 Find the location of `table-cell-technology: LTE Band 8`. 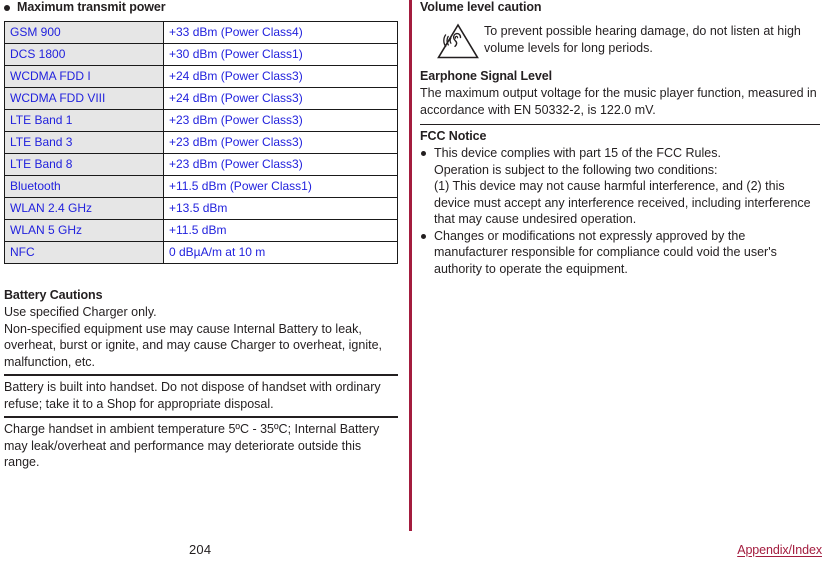

table-cell-technology: LTE Band 8 is located at coordinates (84, 164).